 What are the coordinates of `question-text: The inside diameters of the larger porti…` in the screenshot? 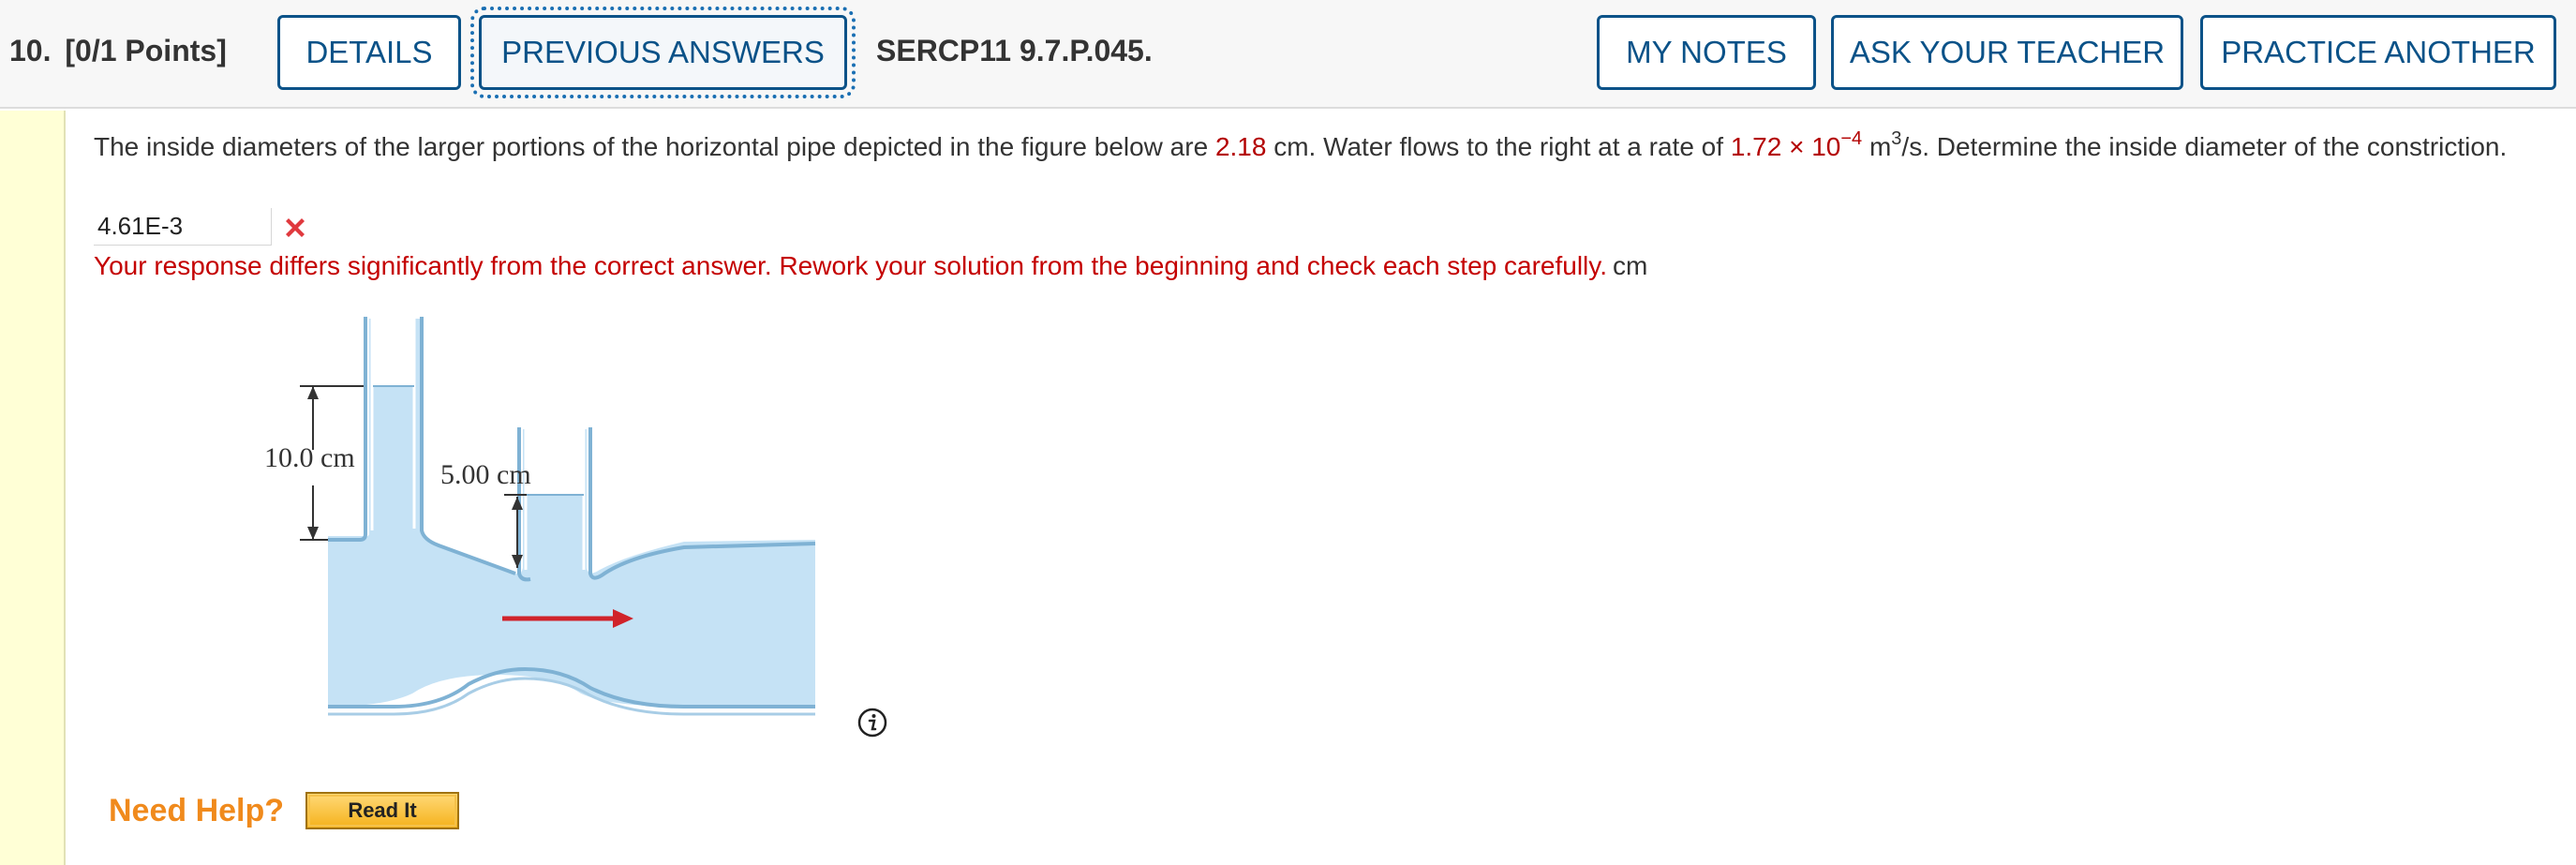 It's located at (1321, 147).